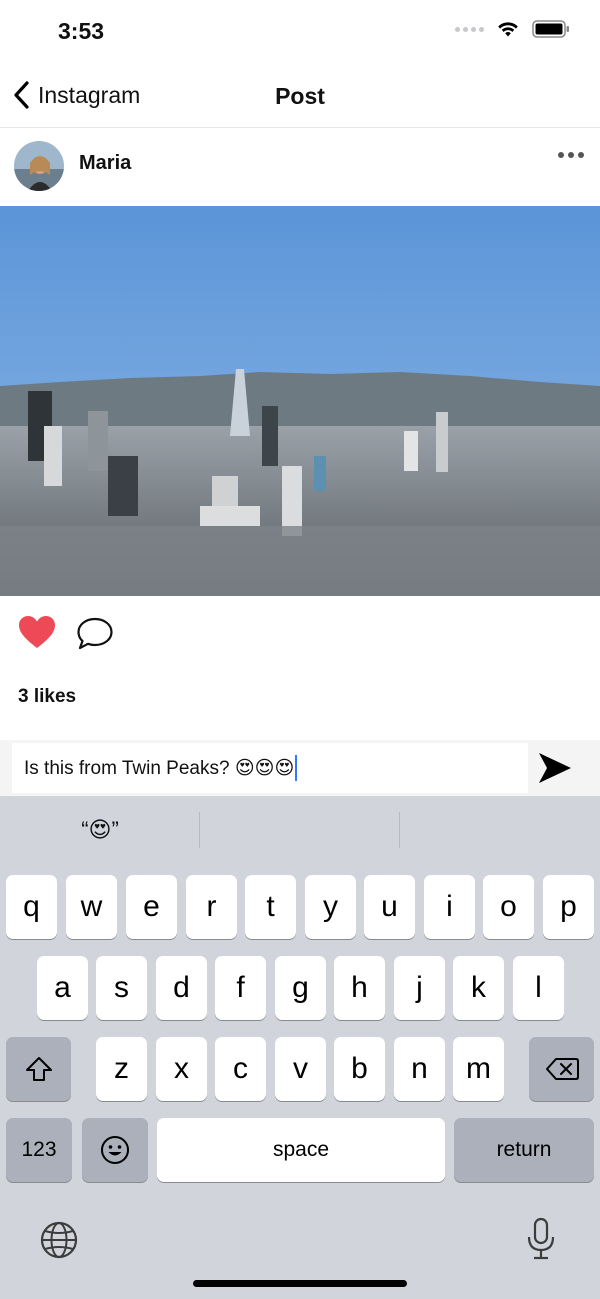  I want to click on heart-icon, so click(37, 634).